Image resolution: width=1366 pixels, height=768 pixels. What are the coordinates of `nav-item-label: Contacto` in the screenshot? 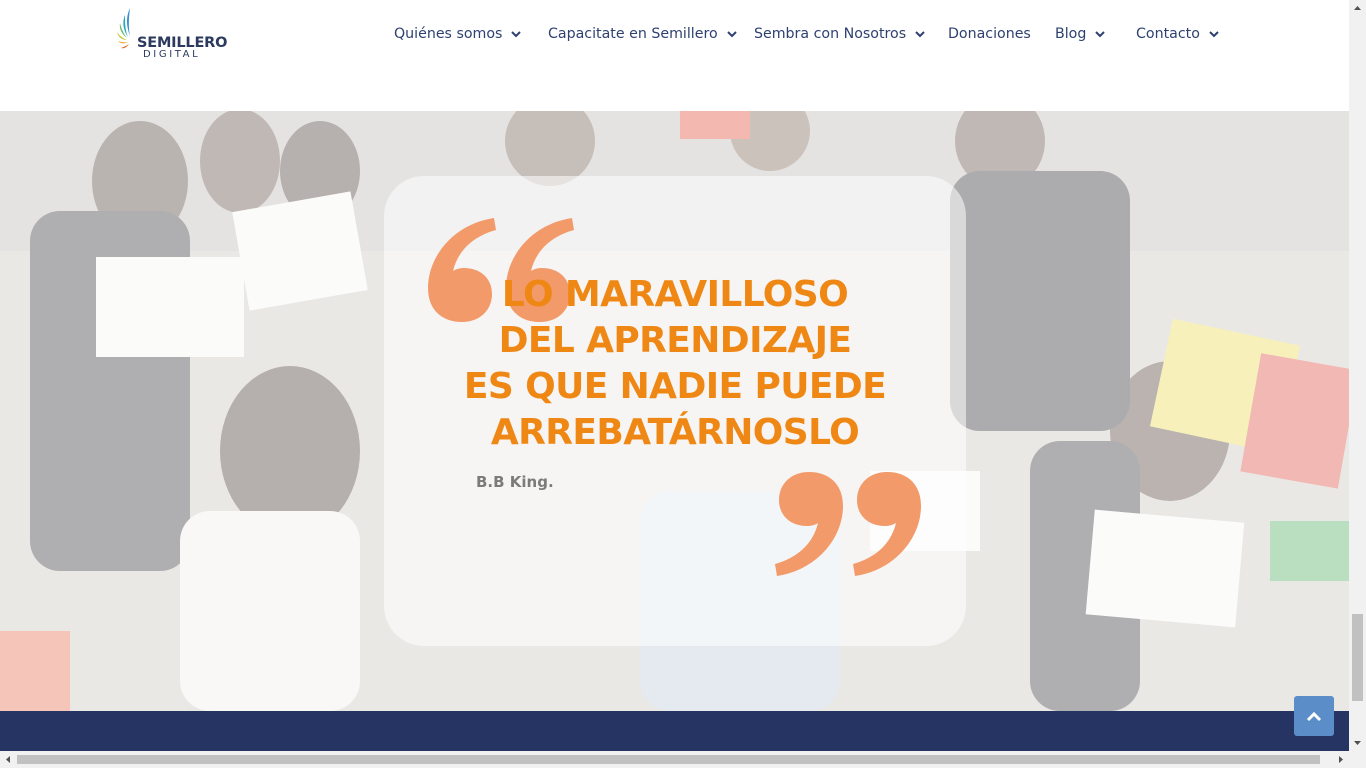 It's located at (1168, 34).